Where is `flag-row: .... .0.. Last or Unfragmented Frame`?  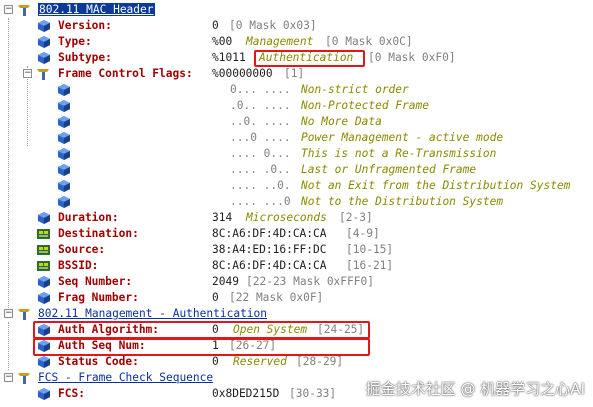 flag-row: .... .0.. Last or Unfragmented Frame is located at coordinates (296, 170).